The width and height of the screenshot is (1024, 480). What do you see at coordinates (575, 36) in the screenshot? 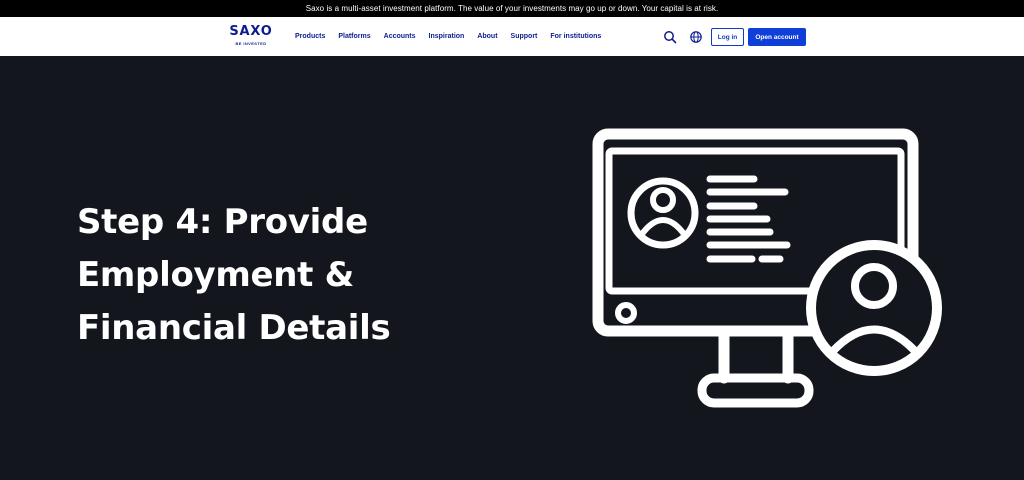
I see `nav-item-for-institutions: For institutions` at bounding box center [575, 36].